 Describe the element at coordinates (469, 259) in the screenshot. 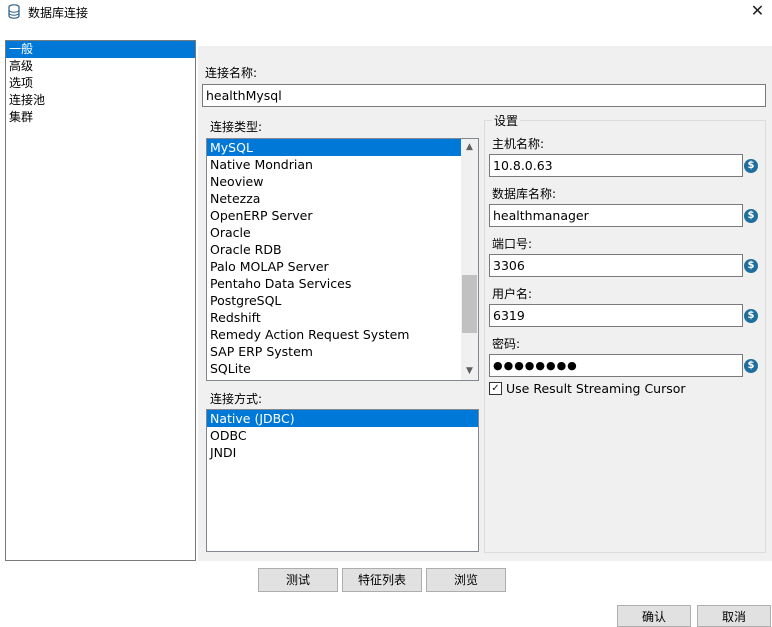

I see `vertical-scrollbar: ▲ ▼` at that location.